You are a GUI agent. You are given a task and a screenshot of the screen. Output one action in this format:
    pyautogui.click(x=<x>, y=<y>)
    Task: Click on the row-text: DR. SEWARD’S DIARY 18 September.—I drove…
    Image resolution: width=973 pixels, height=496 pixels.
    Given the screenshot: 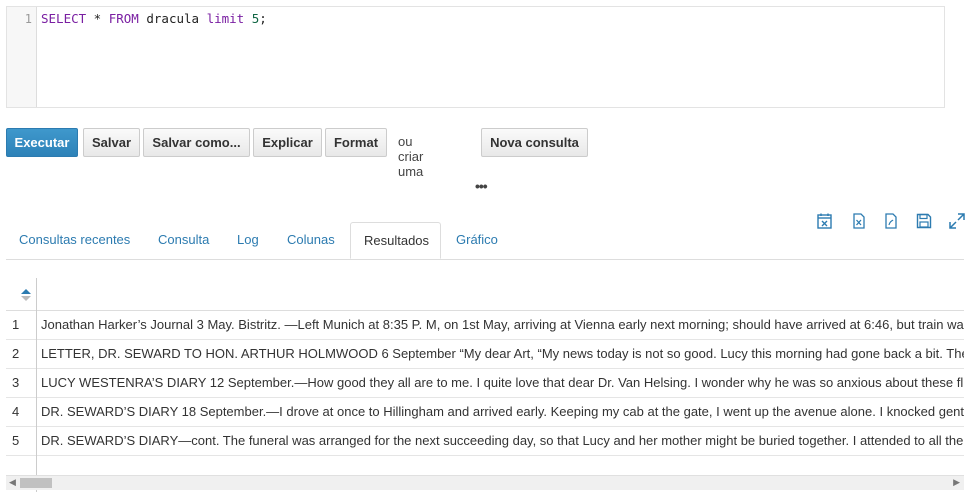 What is the action you would take?
    pyautogui.click(x=502, y=411)
    